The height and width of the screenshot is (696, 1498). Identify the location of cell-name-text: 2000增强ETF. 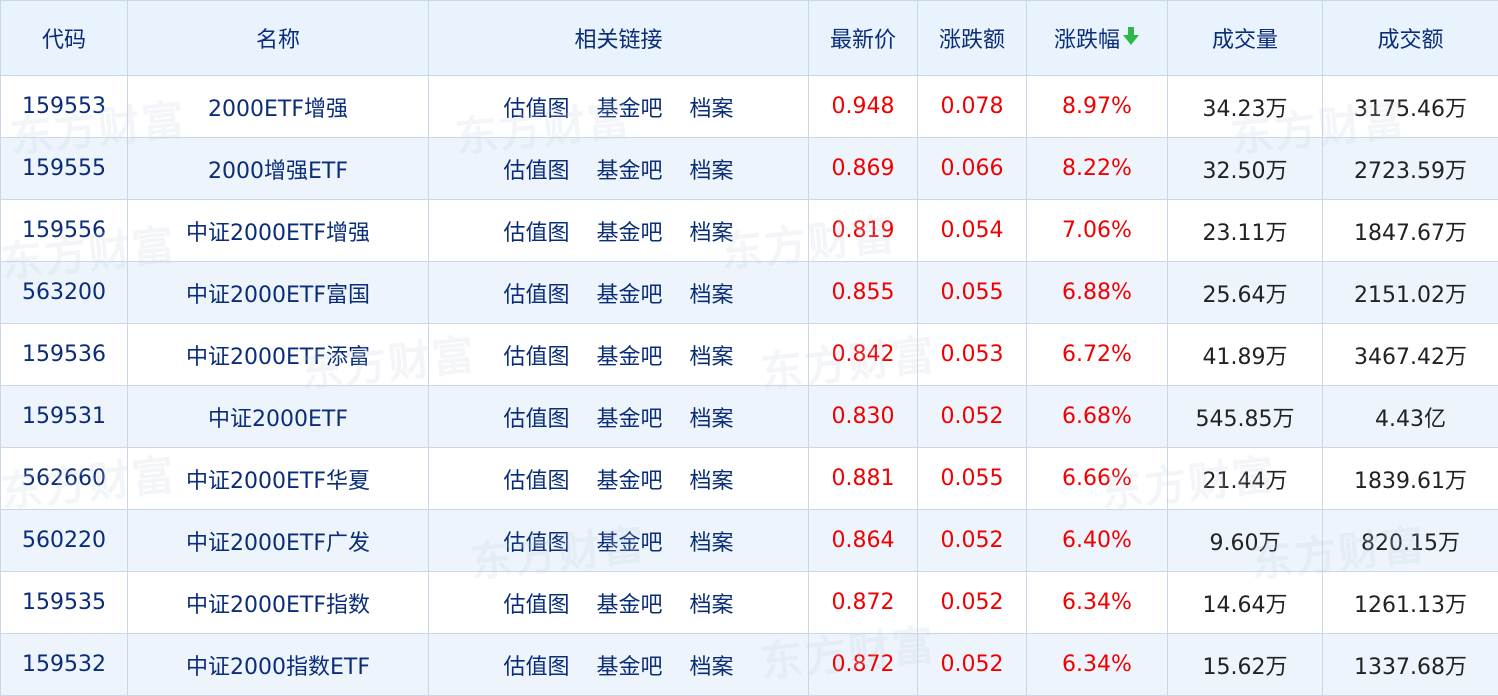
(278, 171).